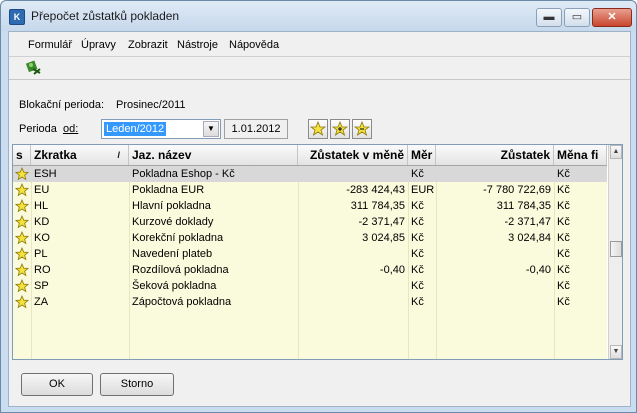  What do you see at coordinates (42, 238) in the screenshot?
I see `cell-code: KO` at bounding box center [42, 238].